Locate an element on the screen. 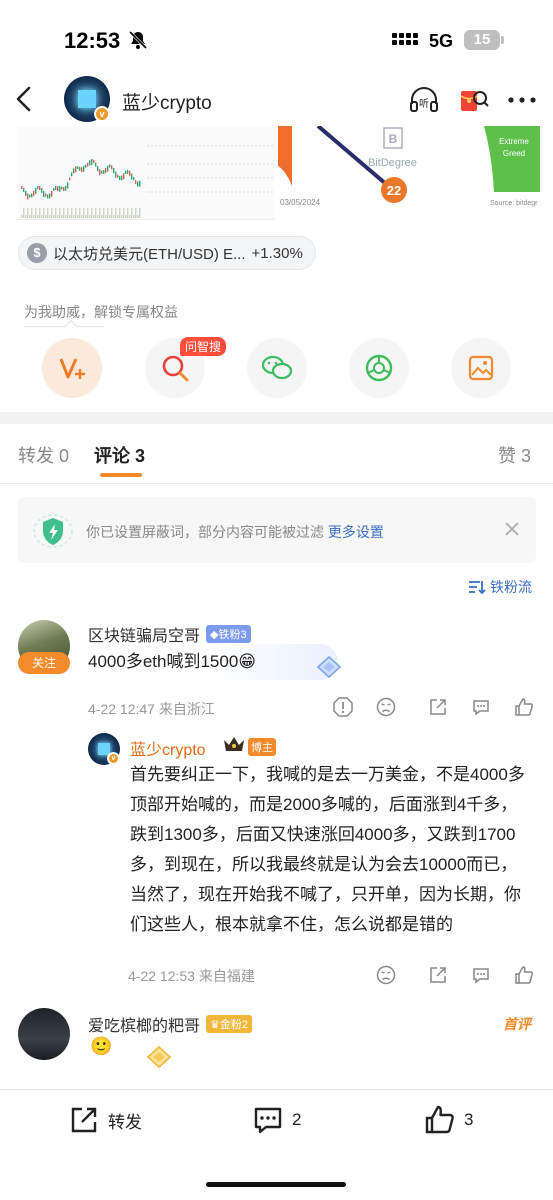 The width and height of the screenshot is (553, 1200). back-icon is located at coordinates (24, 99).